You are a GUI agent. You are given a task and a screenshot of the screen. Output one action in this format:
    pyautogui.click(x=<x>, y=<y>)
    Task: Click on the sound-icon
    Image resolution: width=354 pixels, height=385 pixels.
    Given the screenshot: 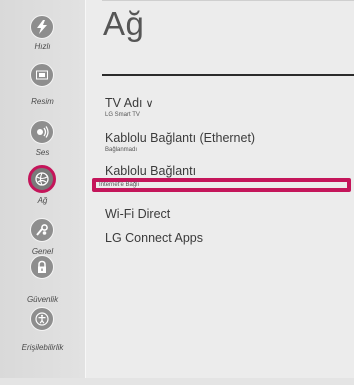 What is the action you would take?
    pyautogui.click(x=42, y=132)
    